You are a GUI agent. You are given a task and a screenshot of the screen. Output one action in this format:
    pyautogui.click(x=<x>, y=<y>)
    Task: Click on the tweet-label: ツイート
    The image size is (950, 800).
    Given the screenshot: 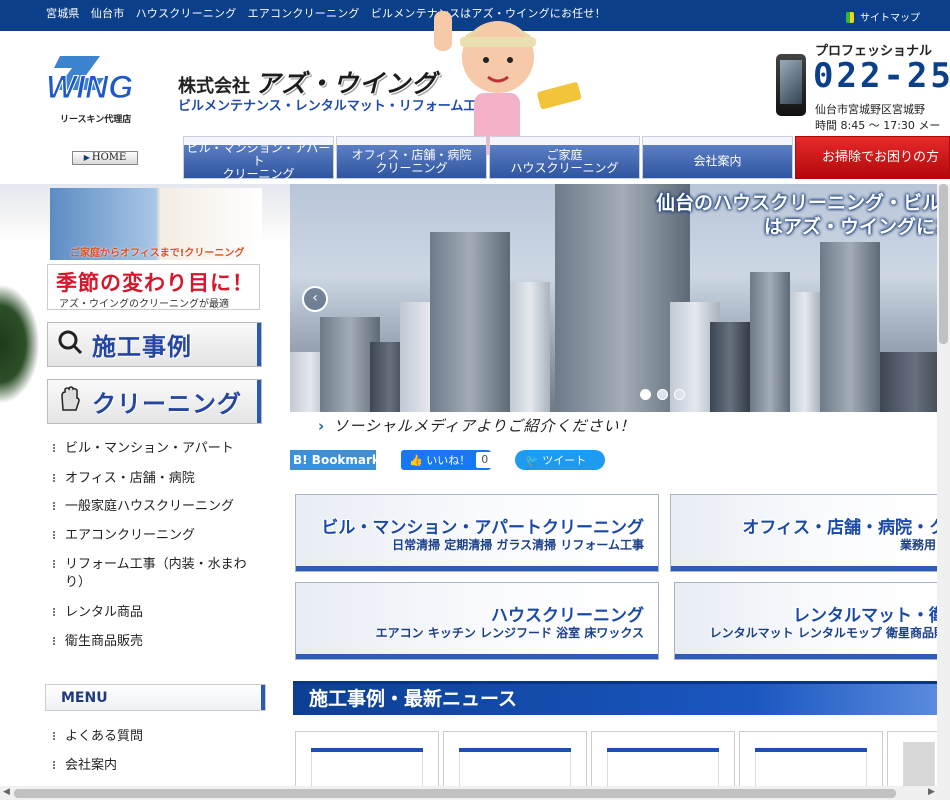 What is the action you would take?
    pyautogui.click(x=564, y=460)
    